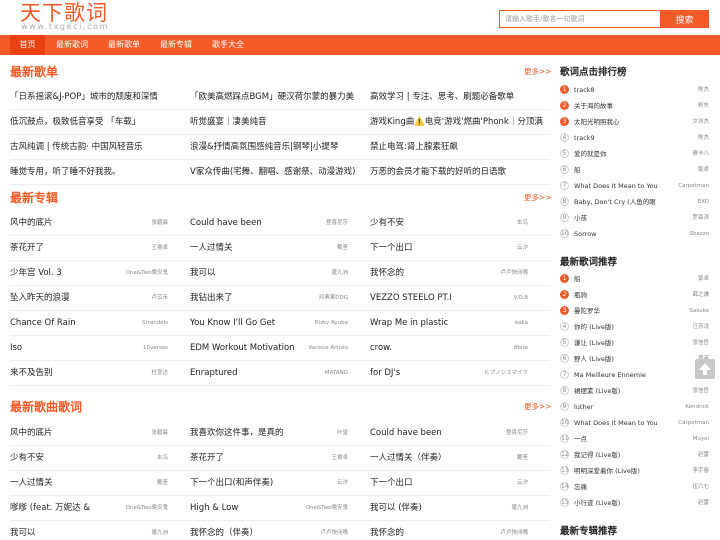 The image size is (720, 540). Describe the element at coordinates (700, 122) in the screenshot. I see `rank-artist: 文兆杰` at that location.